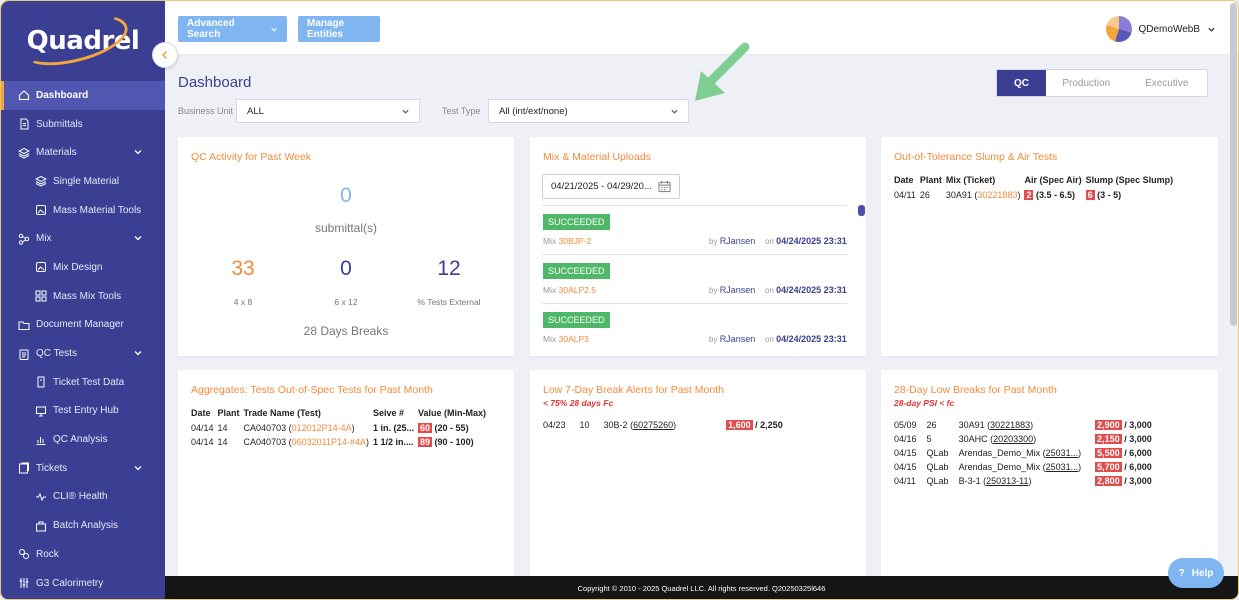 The width and height of the screenshot is (1239, 600). What do you see at coordinates (943, 425) in the screenshot?
I see `plant-cell: 26` at bounding box center [943, 425].